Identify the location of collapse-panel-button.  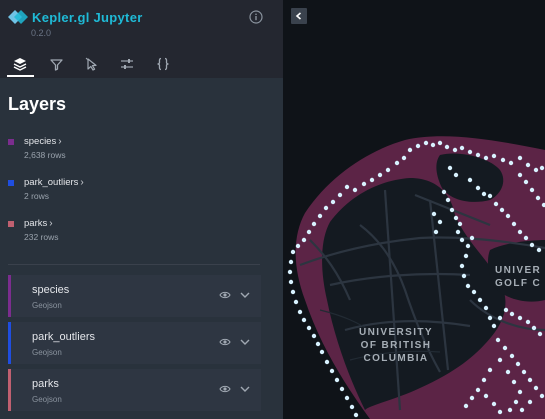
(299, 16).